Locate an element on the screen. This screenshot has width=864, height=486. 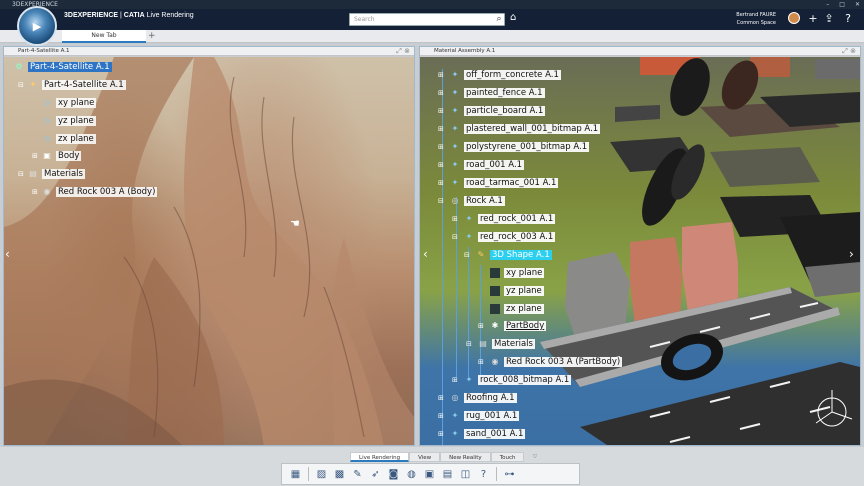
render-icon: ◍ is located at coordinates (411, 474).